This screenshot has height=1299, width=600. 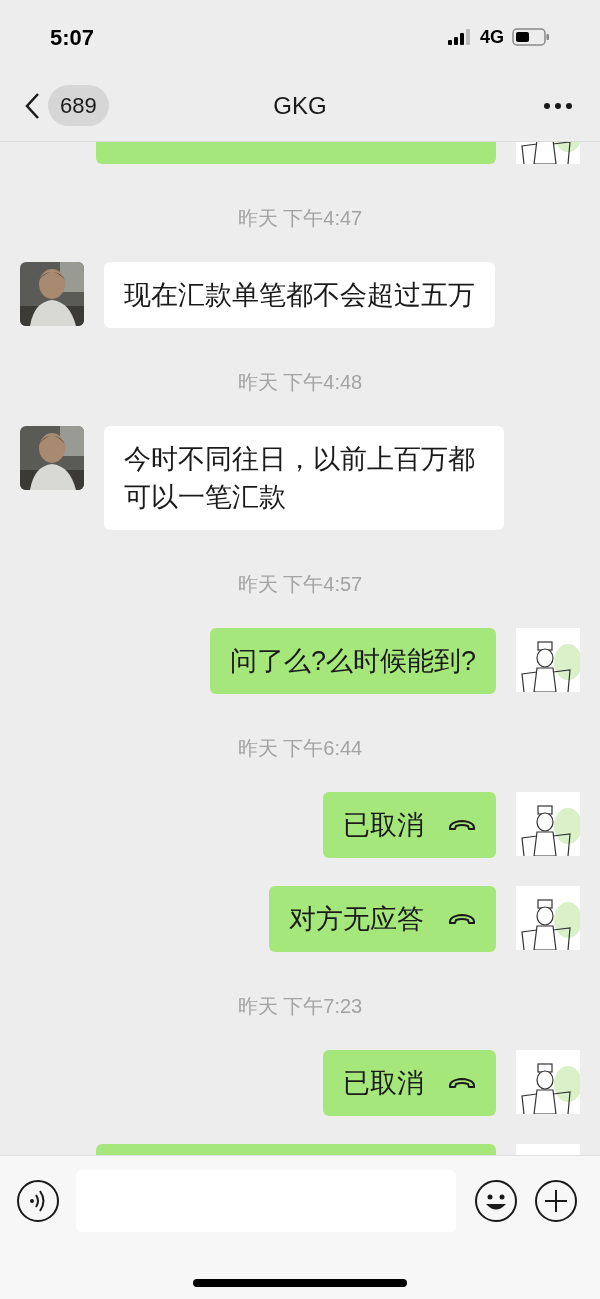 I want to click on plus-icon, so click(x=556, y=1201).